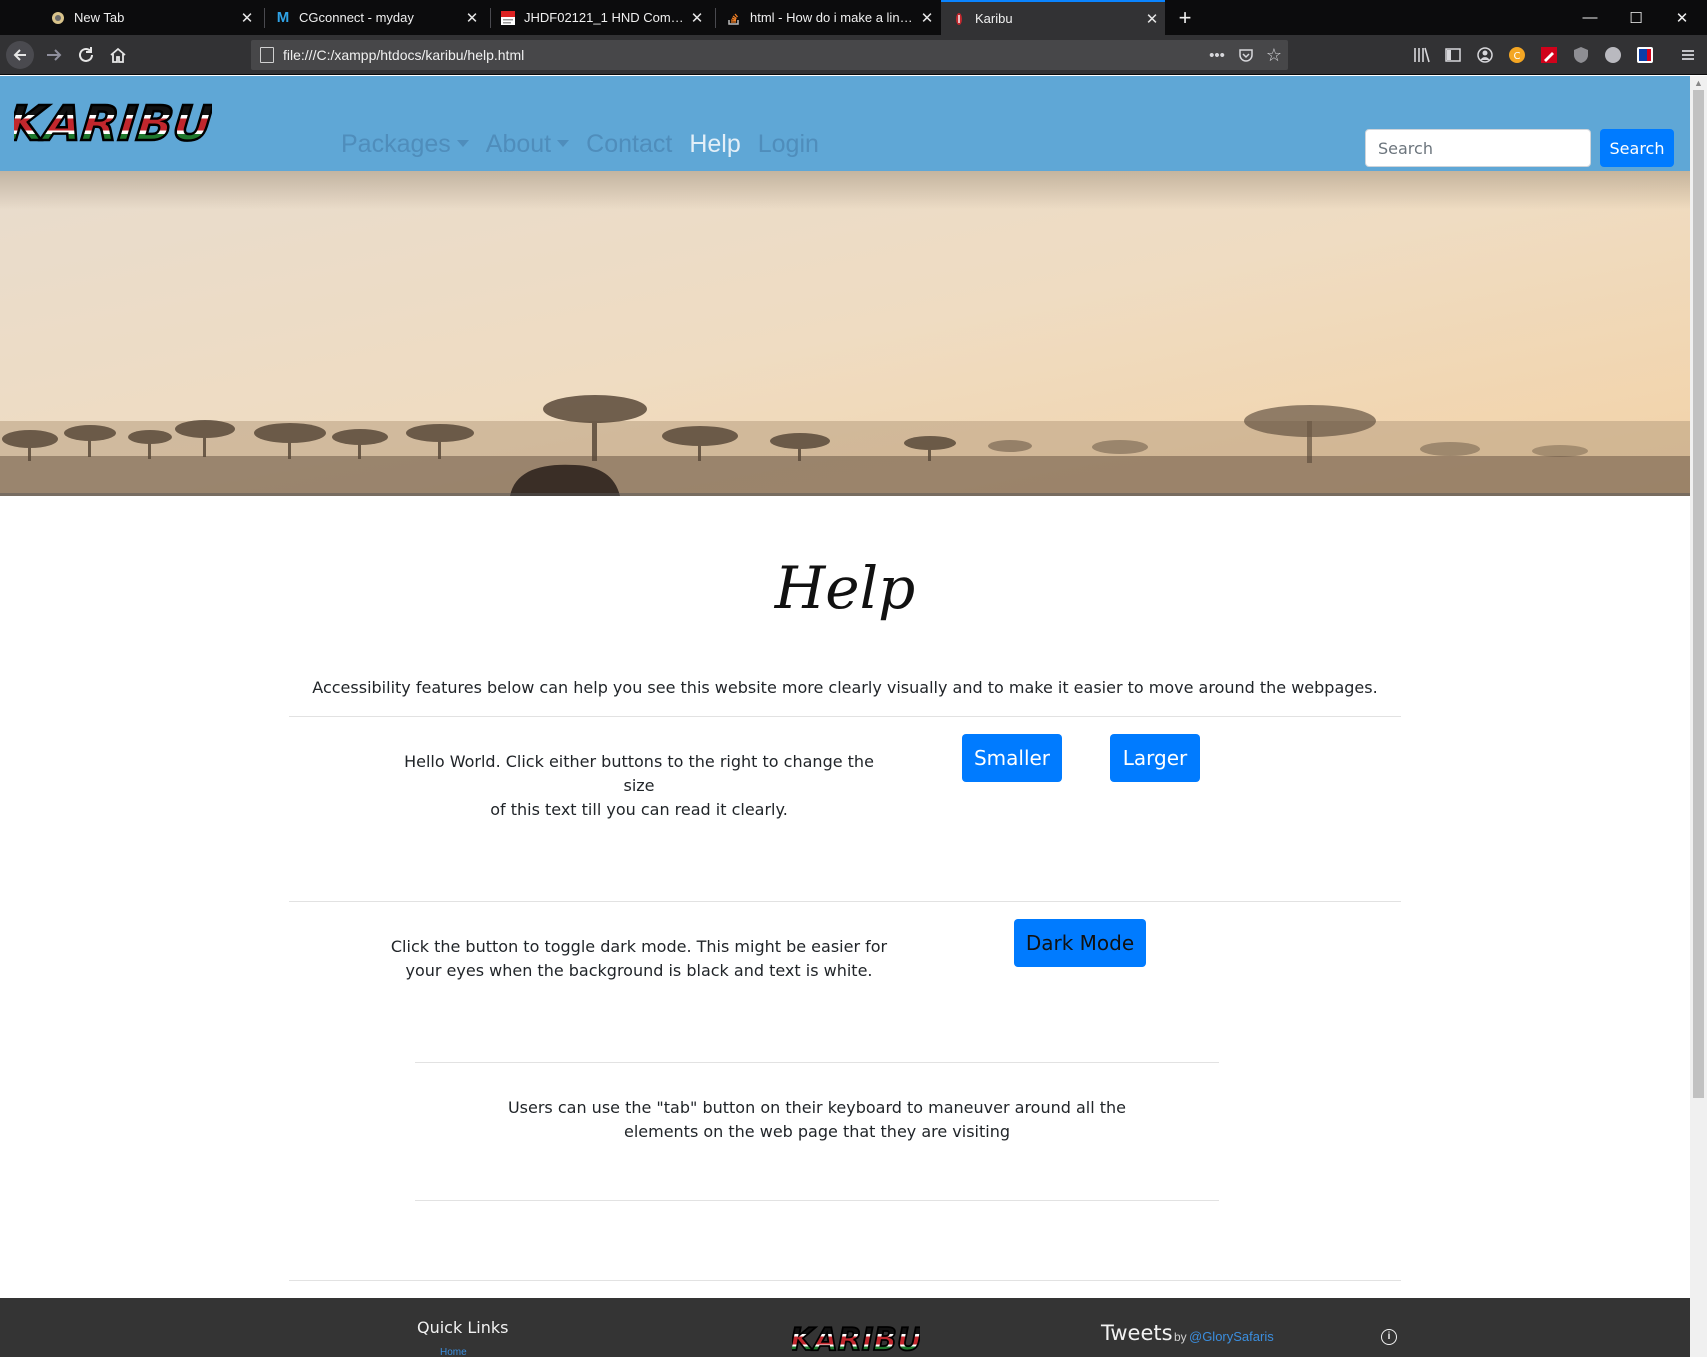 This screenshot has height=1357, width=1707. What do you see at coordinates (1645, 55) in the screenshot?
I see `blocker-extension-icon` at bounding box center [1645, 55].